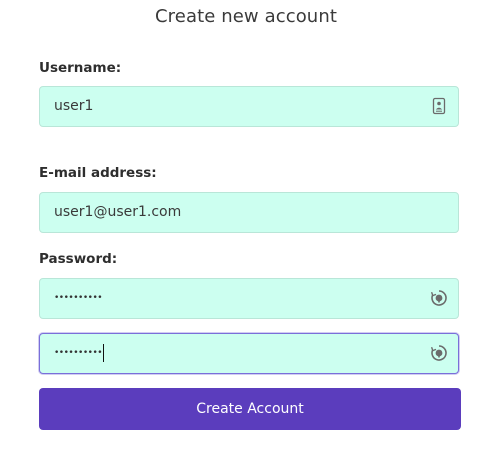 This screenshot has height=451, width=492. I want to click on password-field: ••••••••••, so click(249, 298).